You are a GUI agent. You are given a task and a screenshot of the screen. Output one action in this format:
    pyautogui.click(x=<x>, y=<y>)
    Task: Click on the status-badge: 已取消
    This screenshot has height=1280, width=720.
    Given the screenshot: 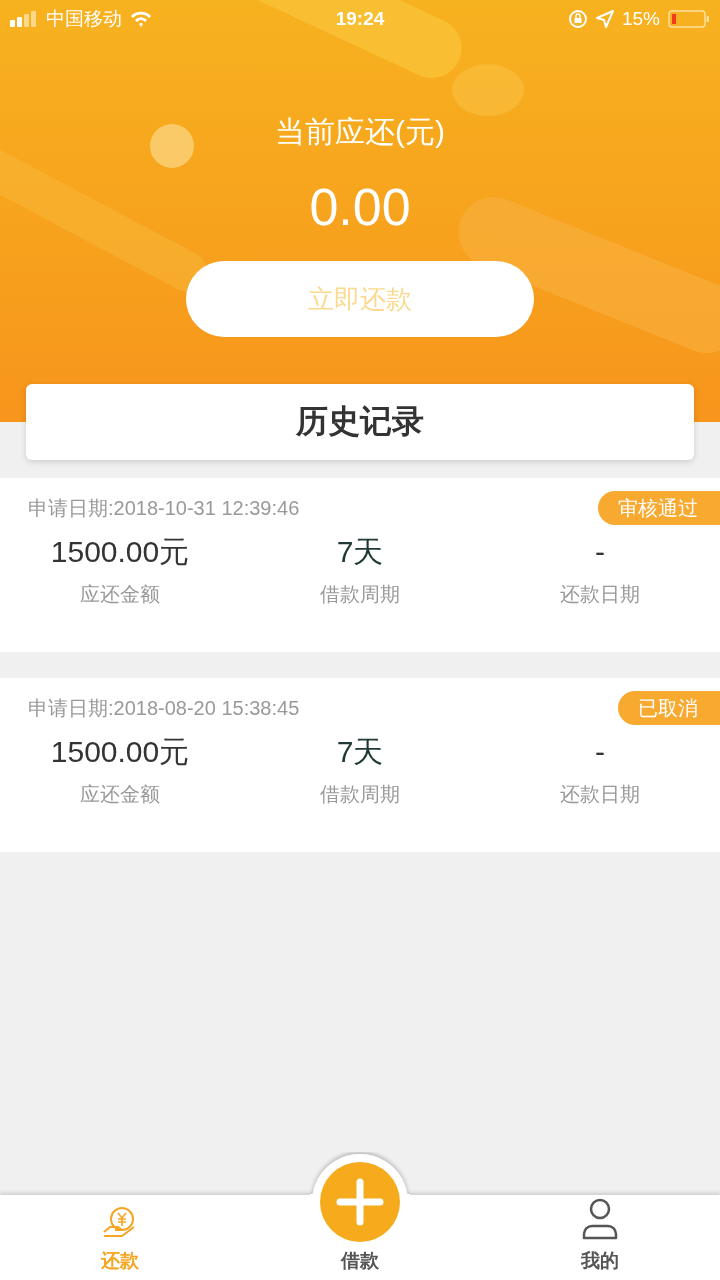 What is the action you would take?
    pyautogui.click(x=669, y=708)
    